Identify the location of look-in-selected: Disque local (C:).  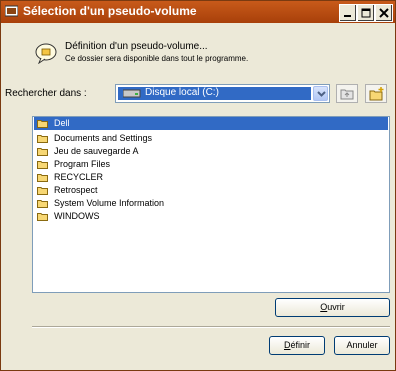
(214, 93).